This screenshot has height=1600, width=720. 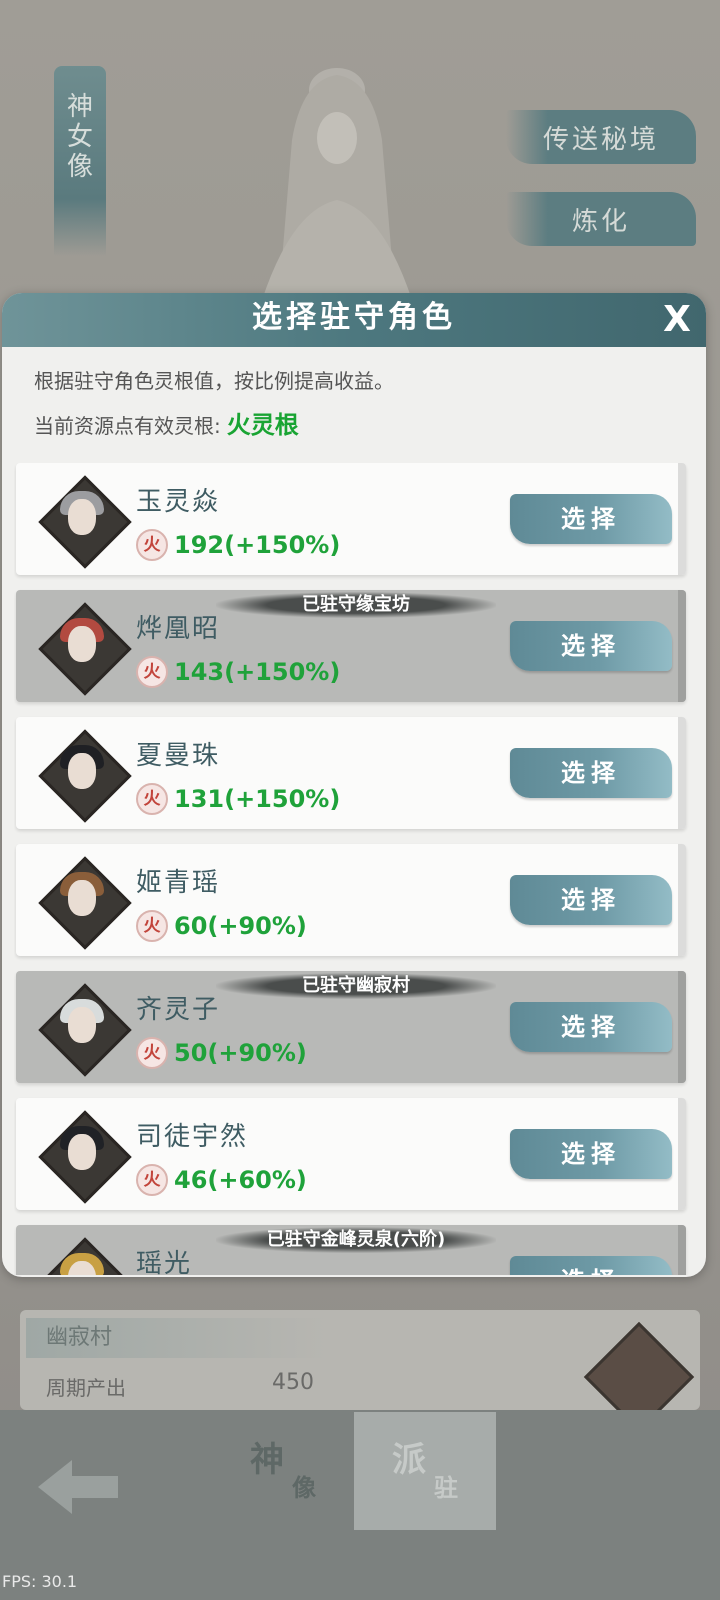 What do you see at coordinates (178, 629) in the screenshot?
I see `character-name: 烨凰昭` at bounding box center [178, 629].